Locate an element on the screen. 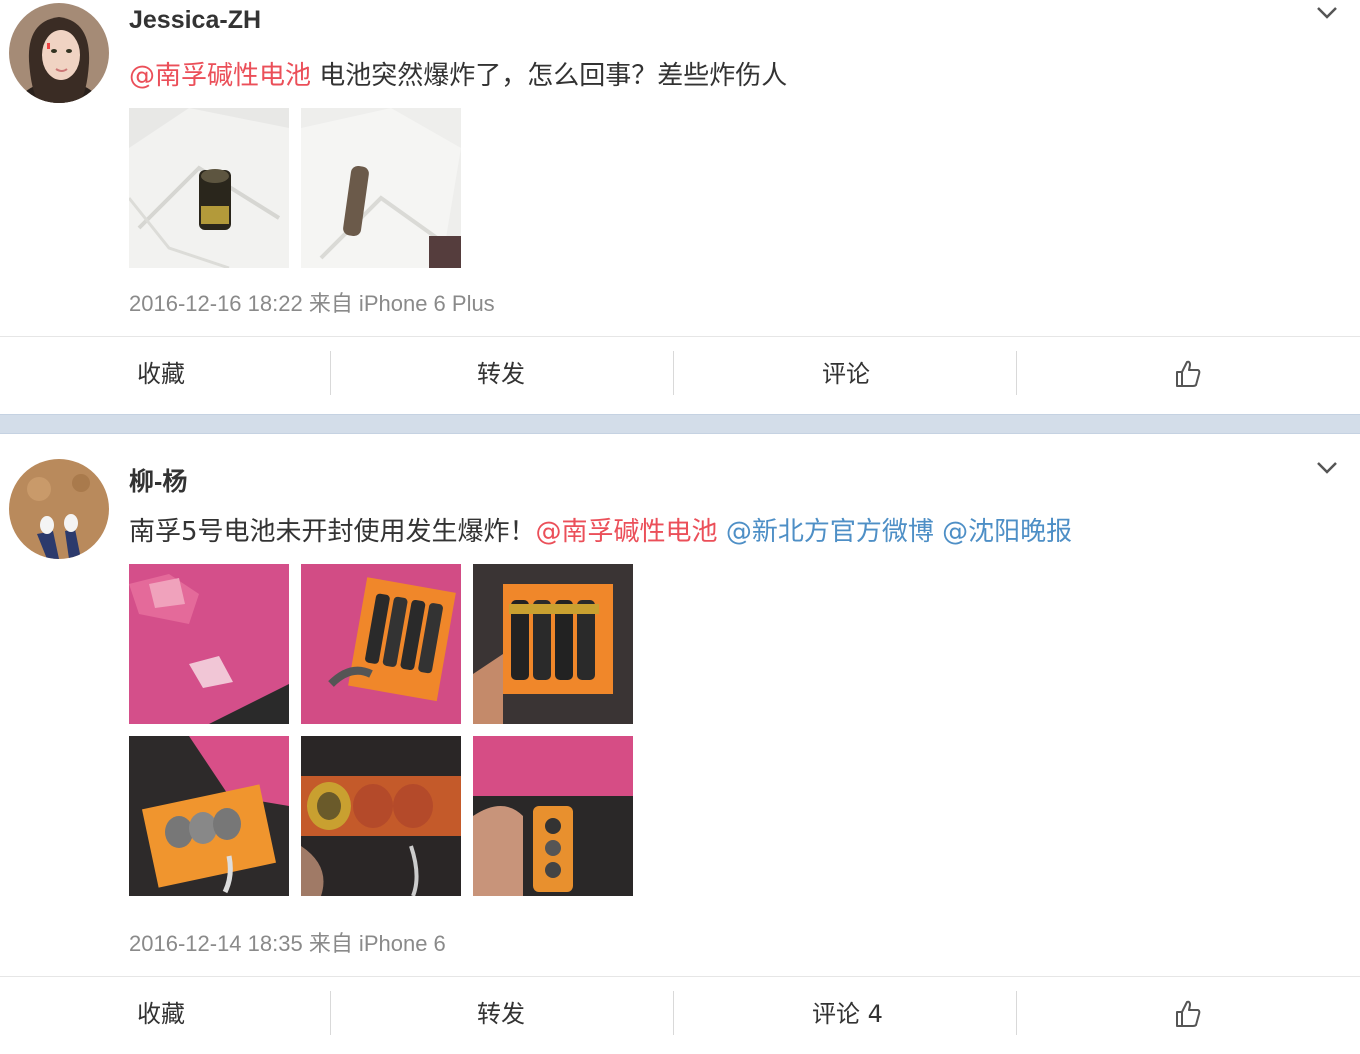 This screenshot has height=1054, width=1360. post-timestamp: 2016-12-14 18:35 来自 iPhone 6 is located at coordinates (287, 943).